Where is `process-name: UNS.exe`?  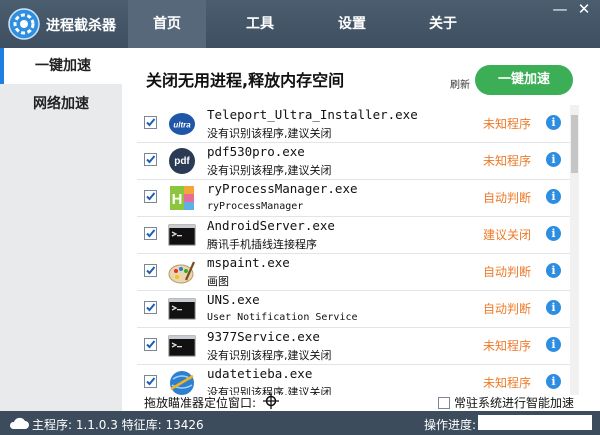 process-name: UNS.exe is located at coordinates (233, 299).